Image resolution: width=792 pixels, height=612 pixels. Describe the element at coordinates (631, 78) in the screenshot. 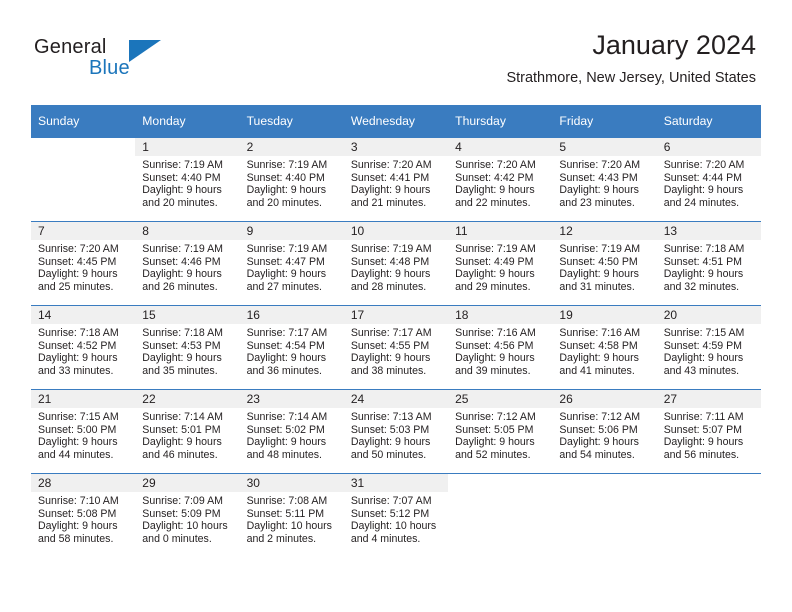

I see `location-subtitle: Strathmore, New Jersey, United States` at that location.